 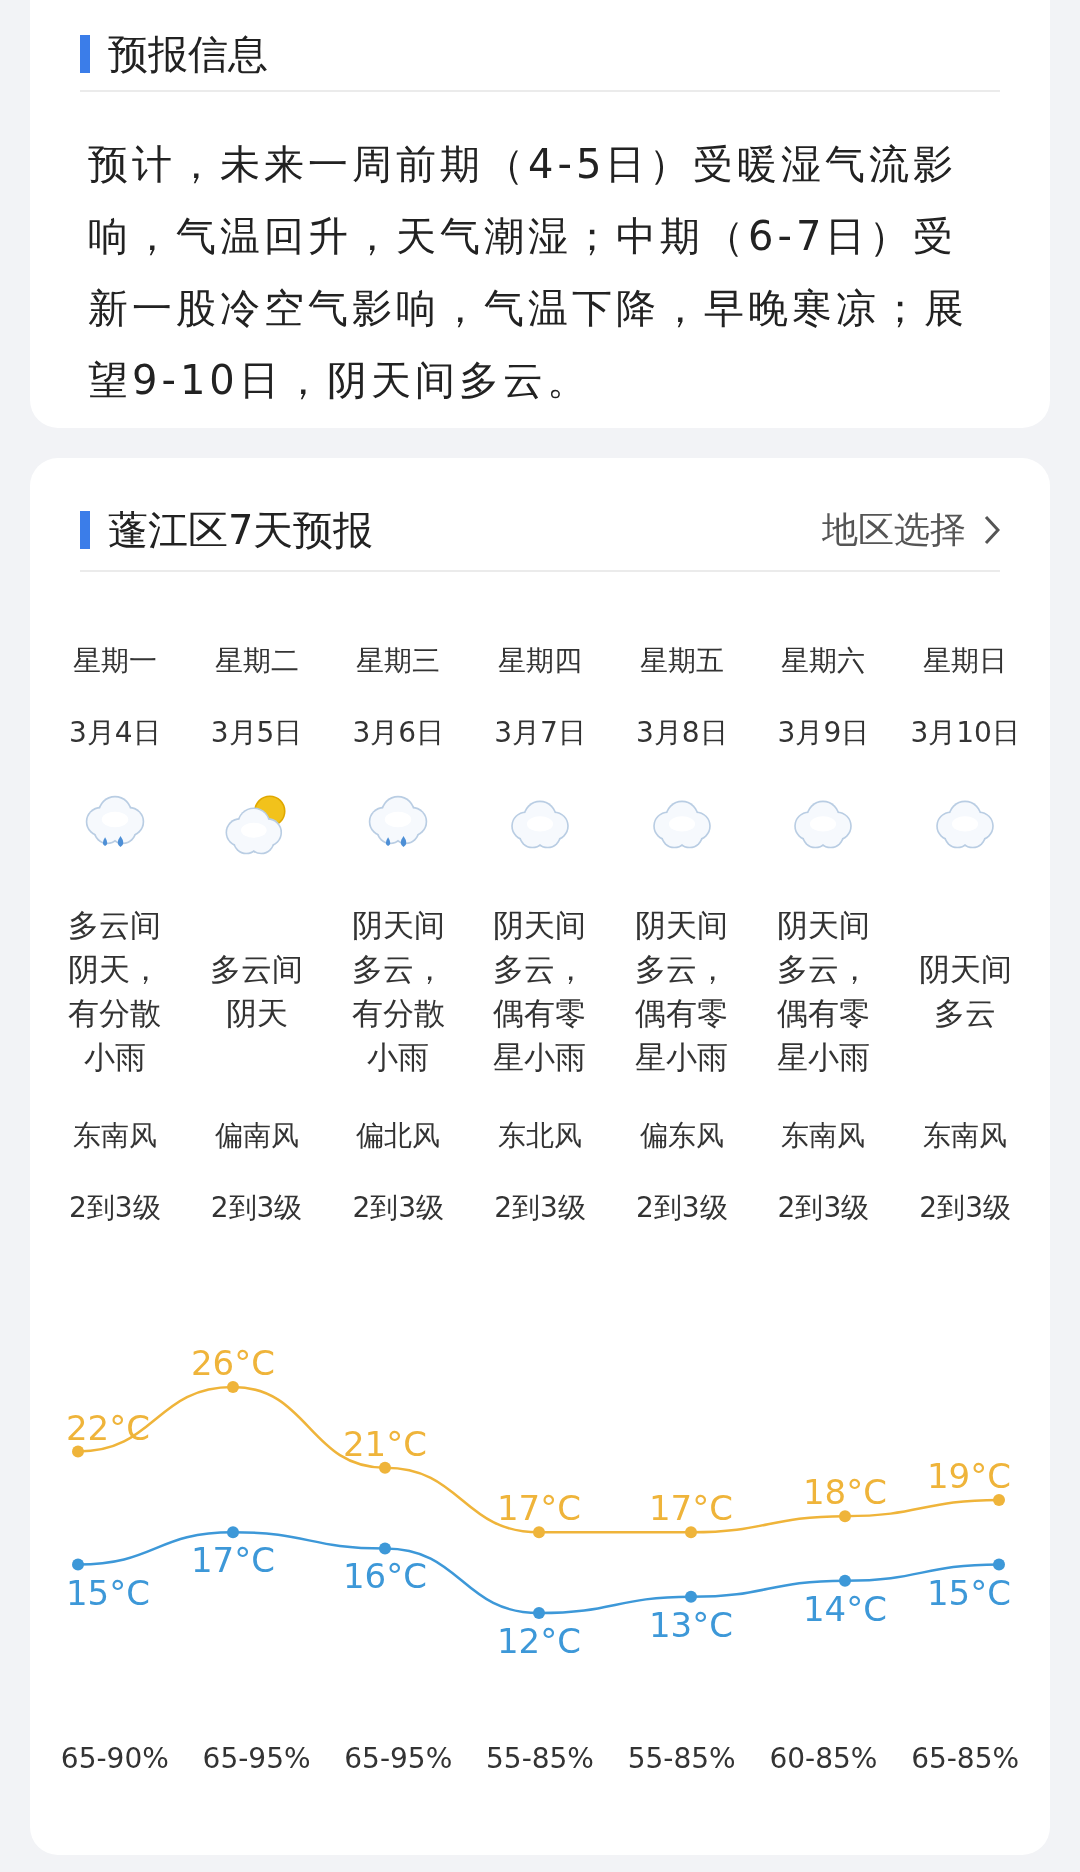 I want to click on cloud-icon, so click(x=540, y=825).